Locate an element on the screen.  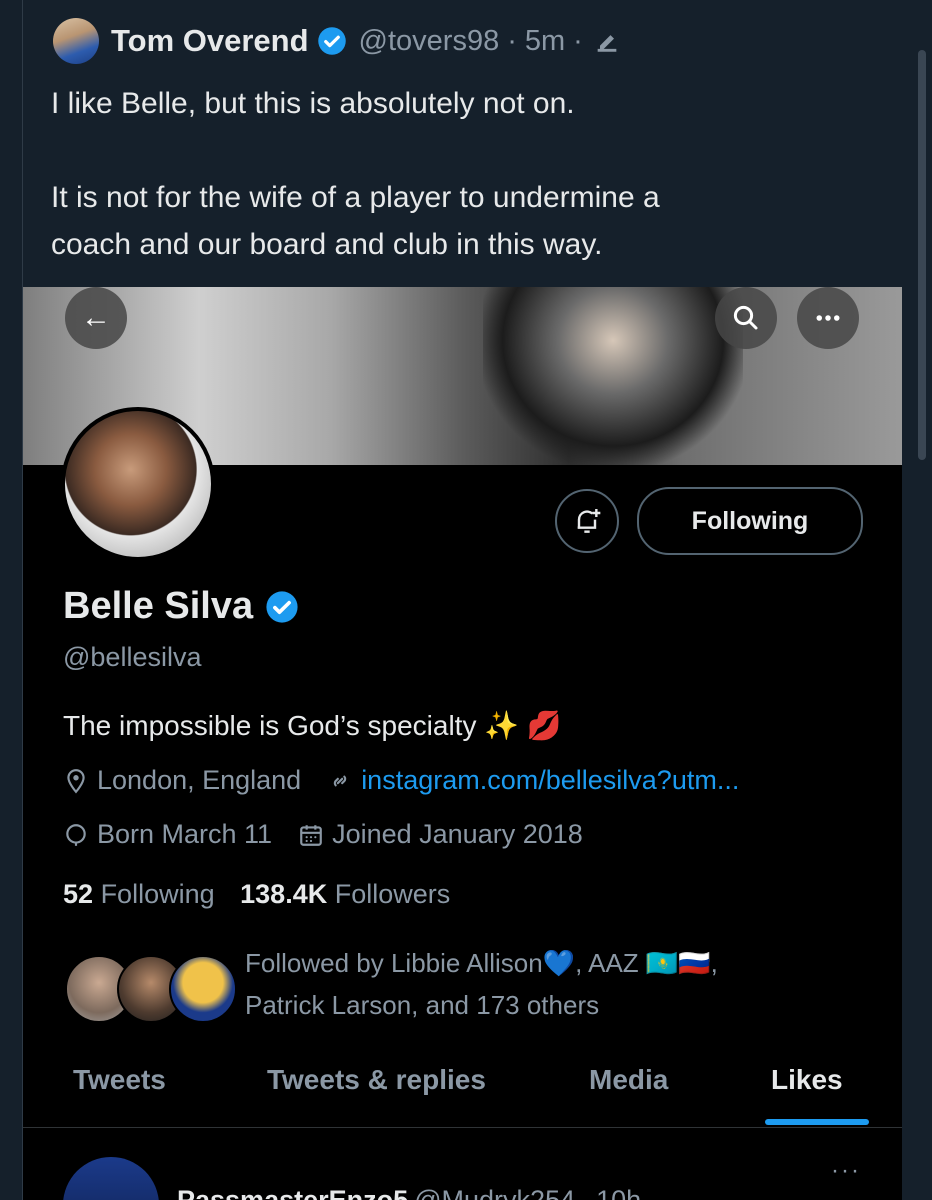
next-tweet-handle: @Mudryk254 is located at coordinates (494, 1192).